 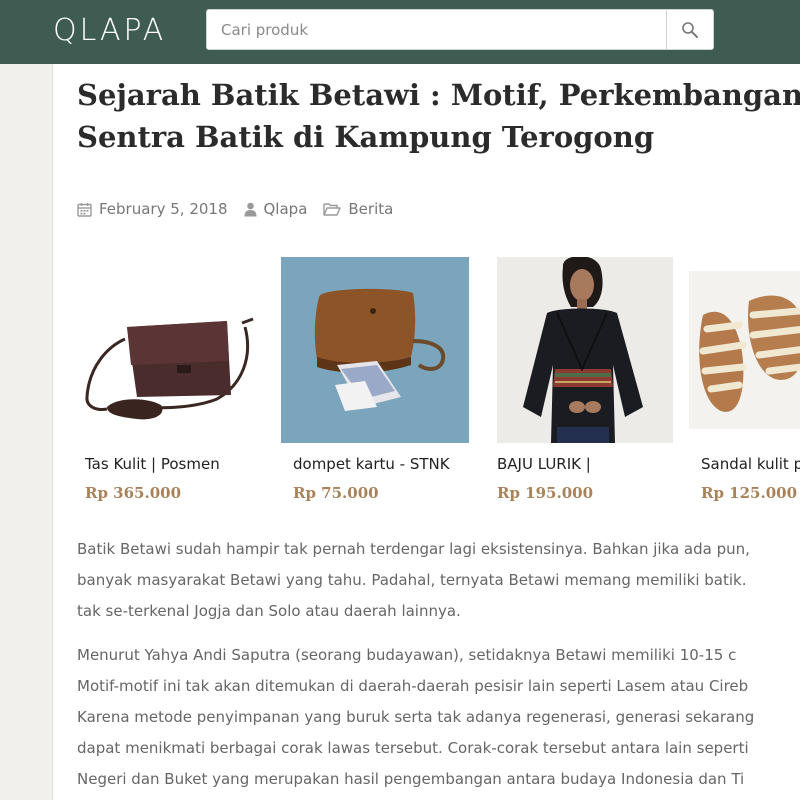 I want to click on product-image-leather-wallet, so click(x=375, y=350).